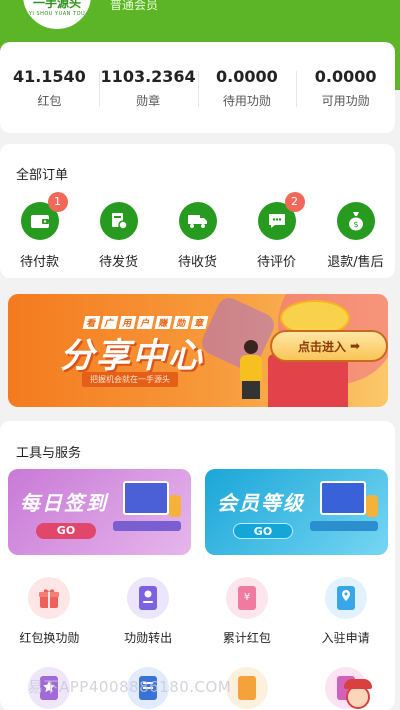 Image resolution: width=400 pixels, height=710 pixels. What do you see at coordinates (321, 346) in the screenshot?
I see `enter-button-label: 点击进入` at bounding box center [321, 346].